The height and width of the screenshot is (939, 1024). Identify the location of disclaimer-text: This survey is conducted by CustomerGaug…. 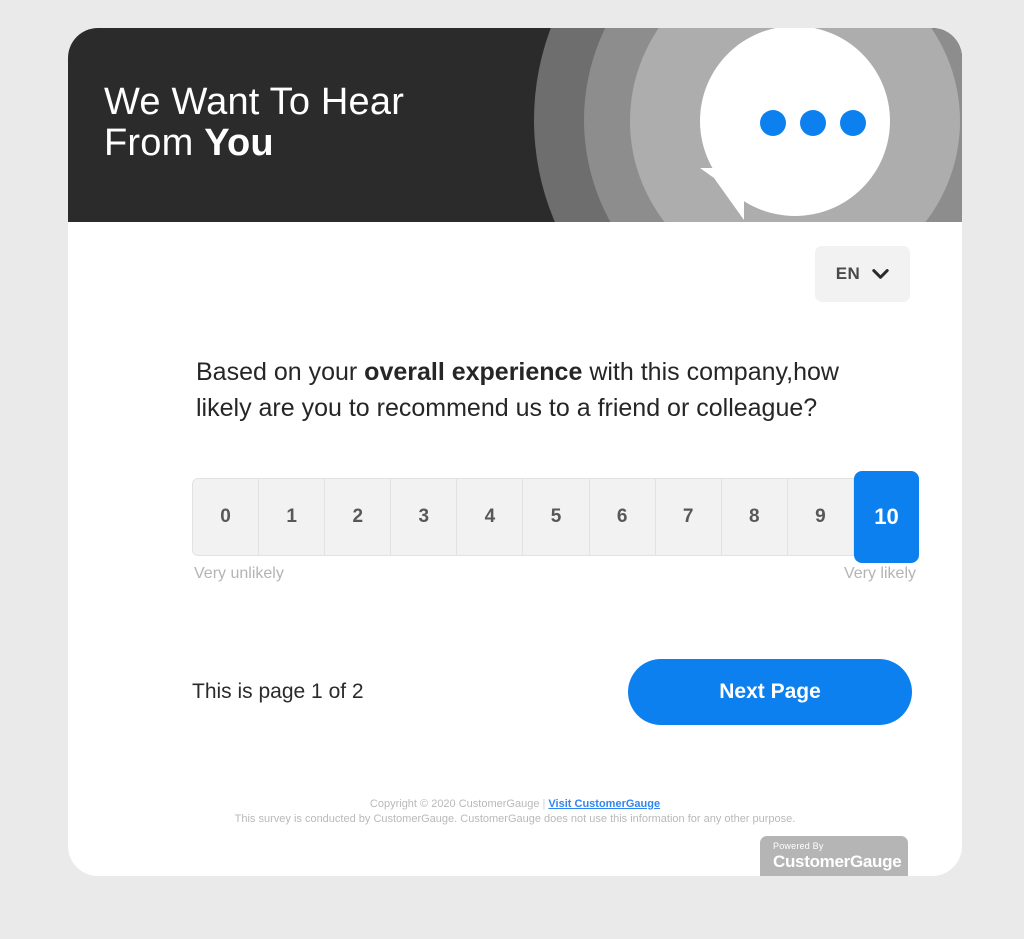
(515, 819).